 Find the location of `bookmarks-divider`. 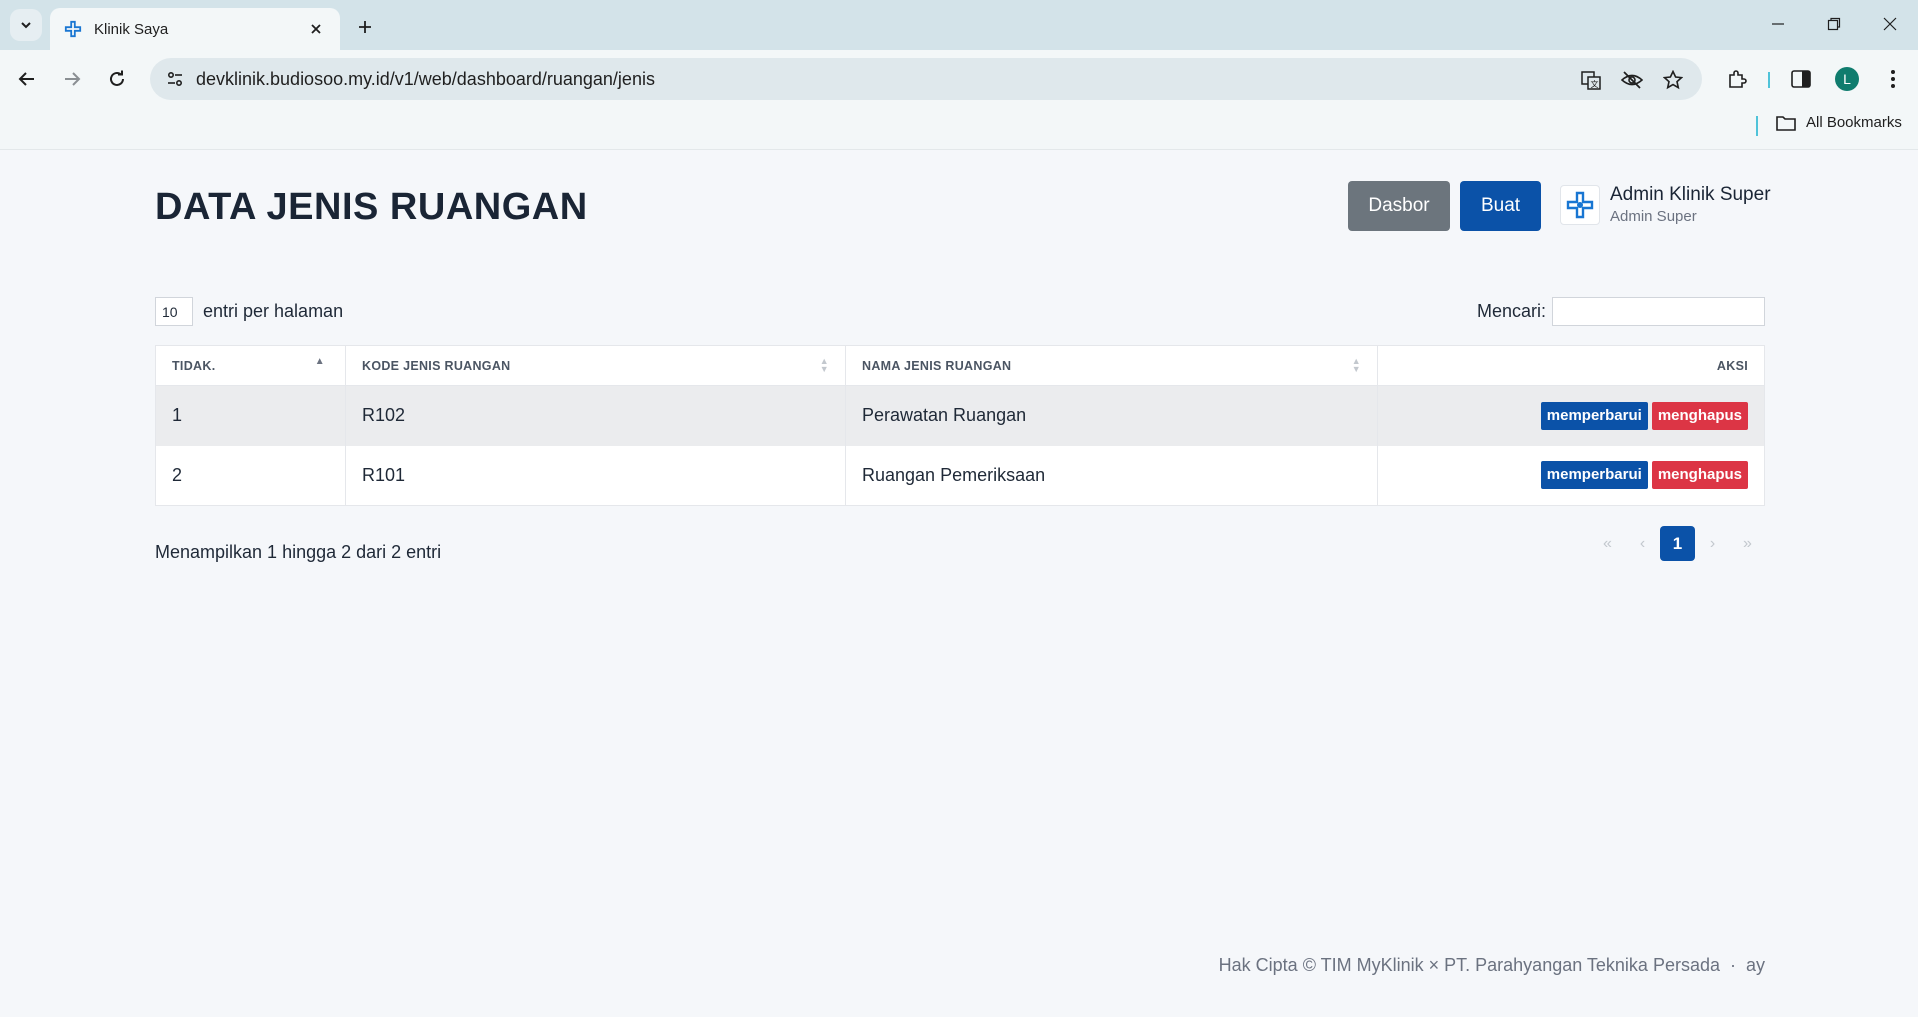

bookmarks-divider is located at coordinates (1757, 126).